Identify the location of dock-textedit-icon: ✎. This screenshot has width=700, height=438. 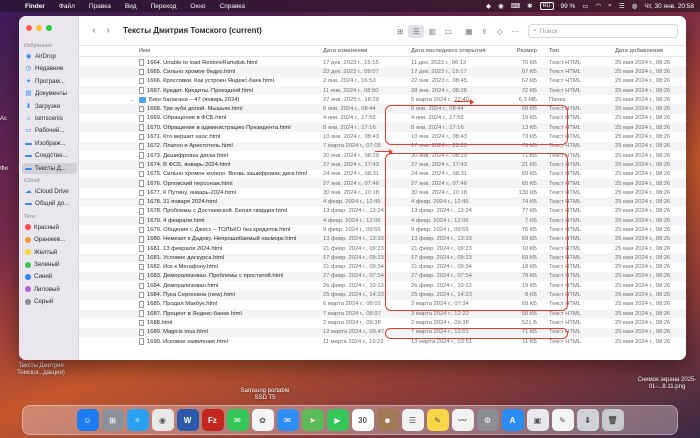
(562, 420).